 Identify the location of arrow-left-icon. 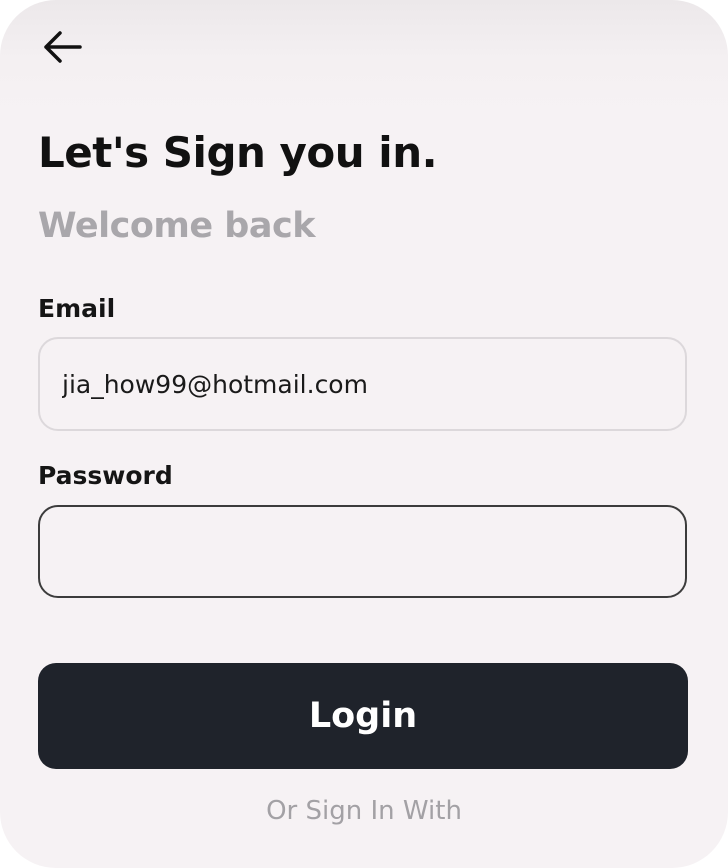
(62, 49).